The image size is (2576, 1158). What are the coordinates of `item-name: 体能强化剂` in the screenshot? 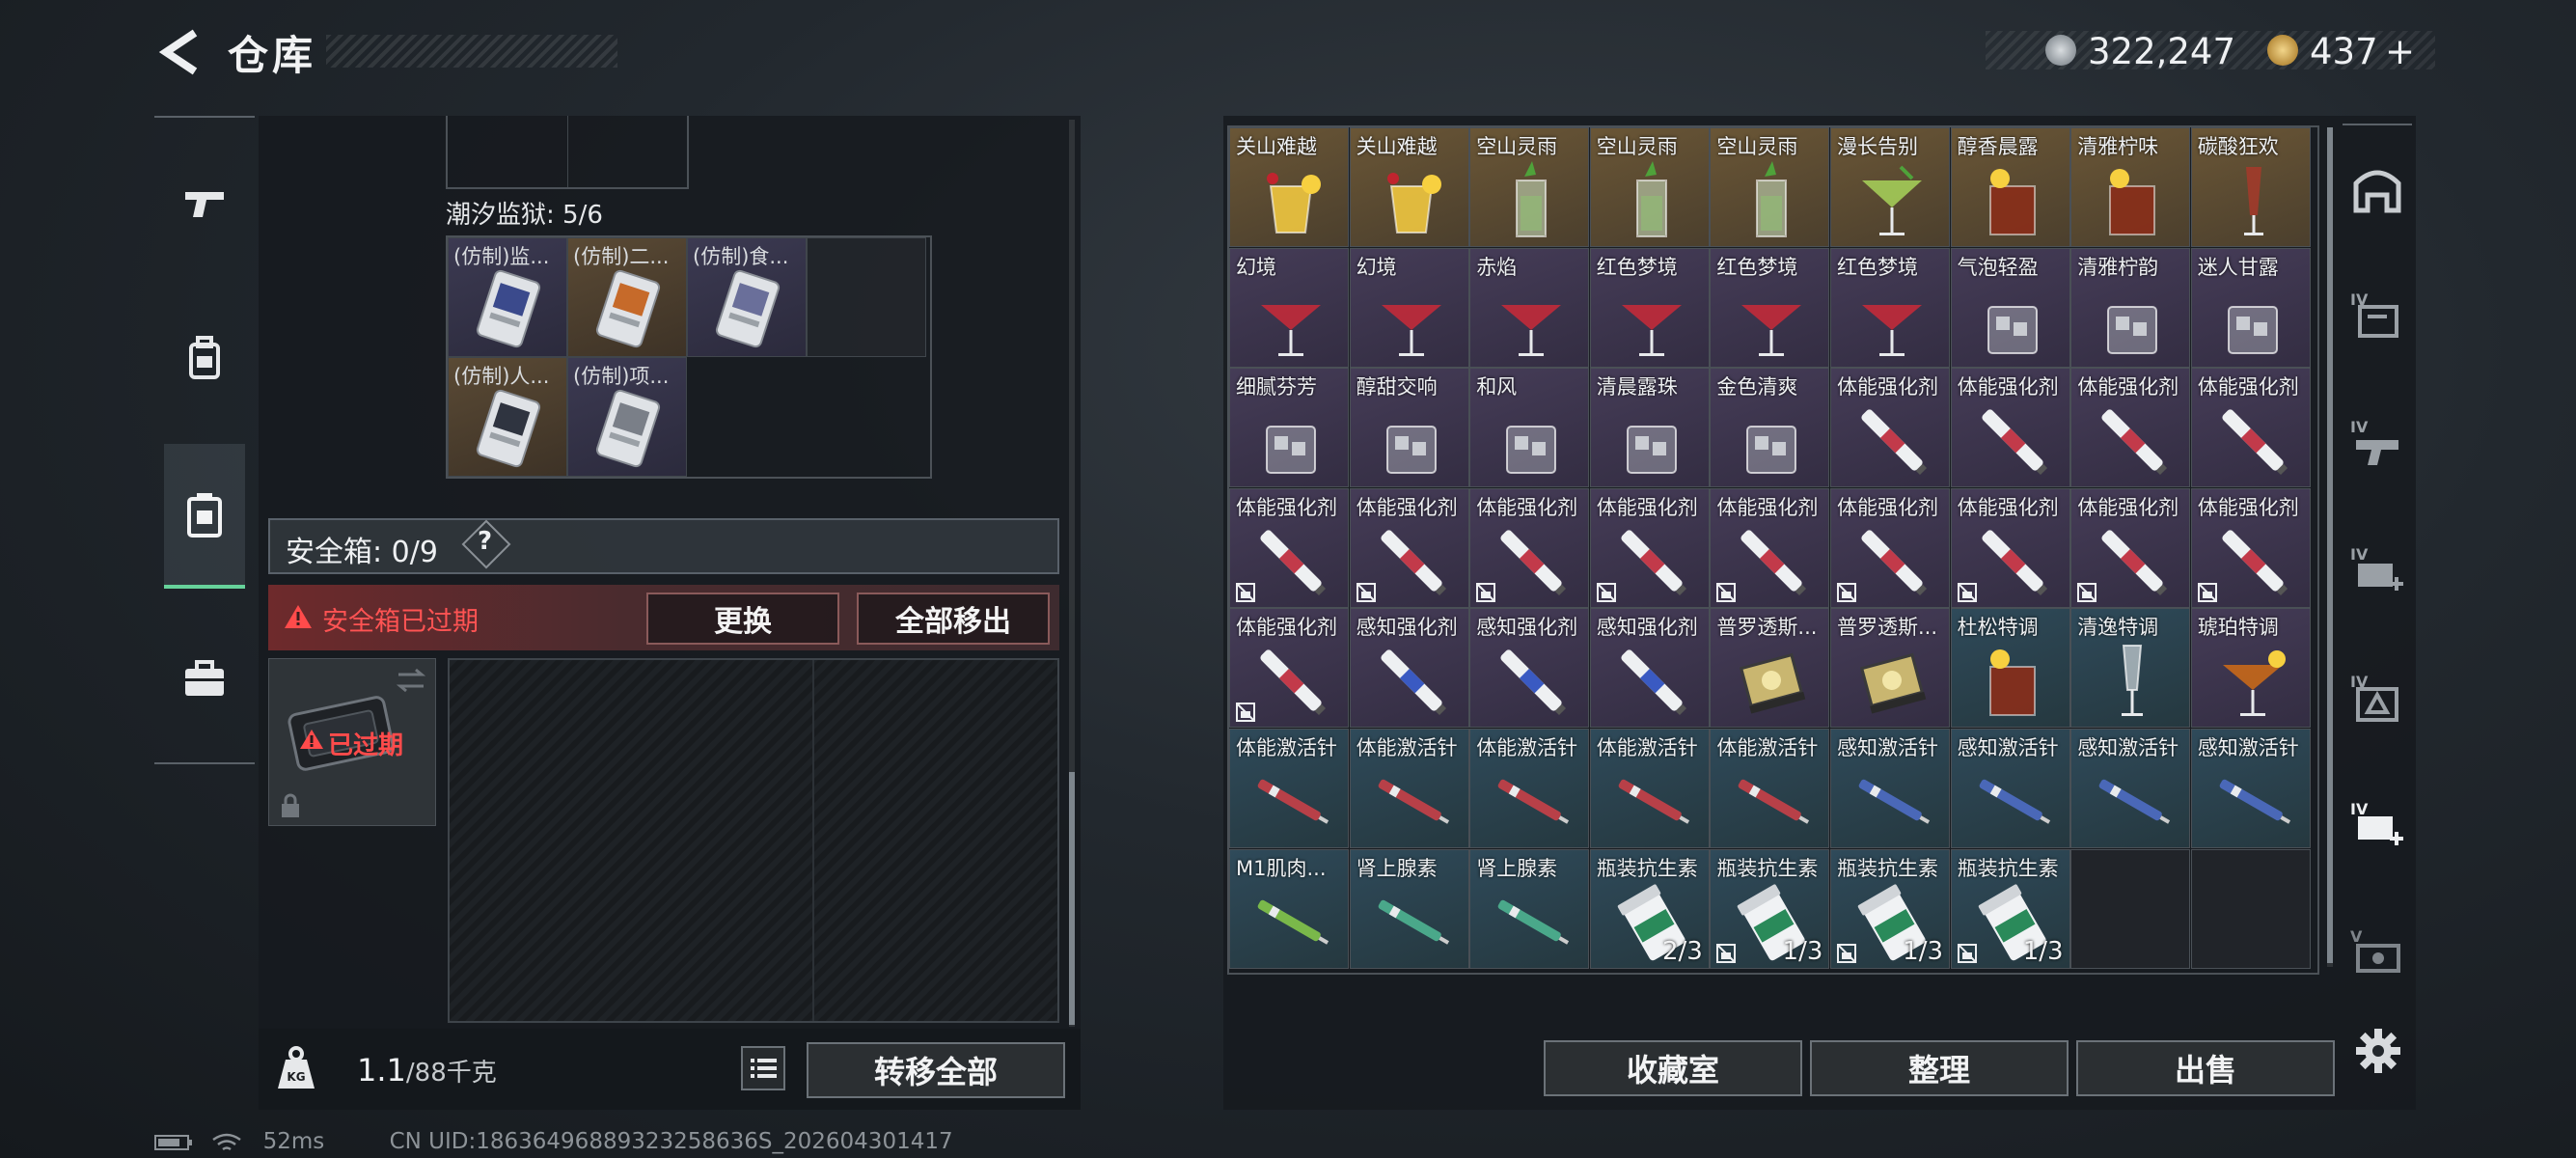 It's located at (2248, 507).